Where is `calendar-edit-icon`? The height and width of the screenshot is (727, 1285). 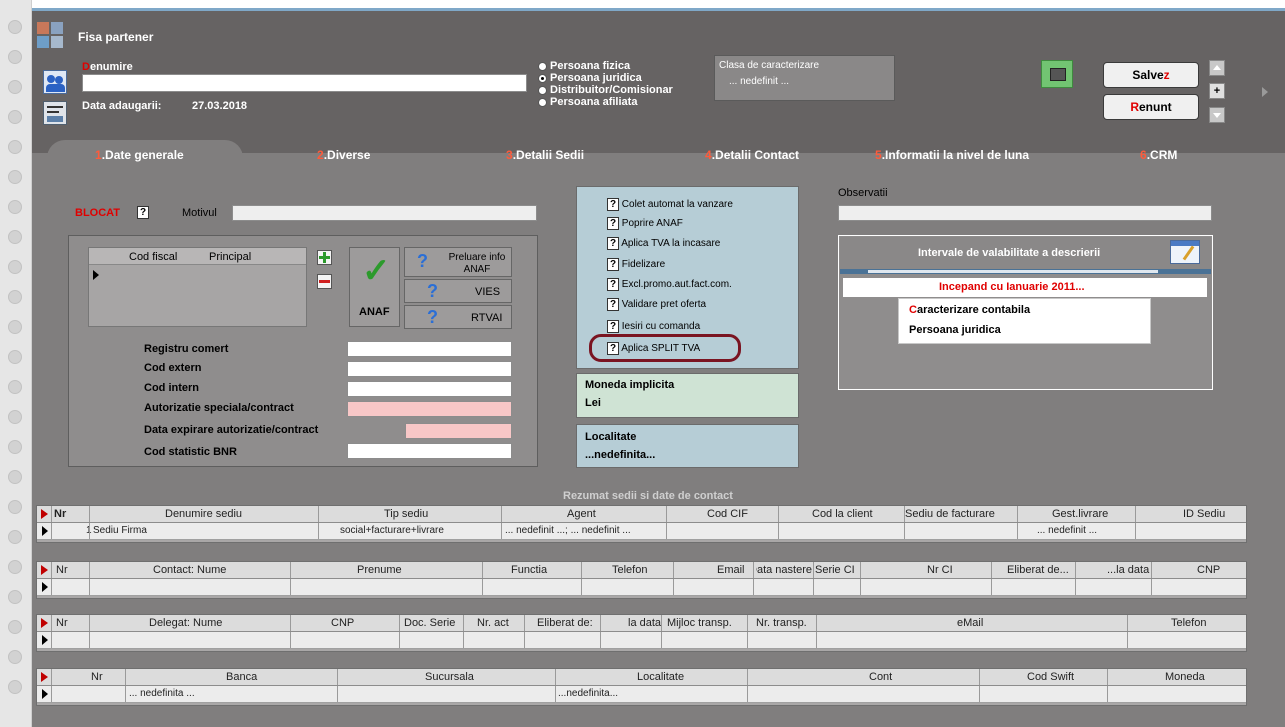
calendar-edit-icon is located at coordinates (1185, 252).